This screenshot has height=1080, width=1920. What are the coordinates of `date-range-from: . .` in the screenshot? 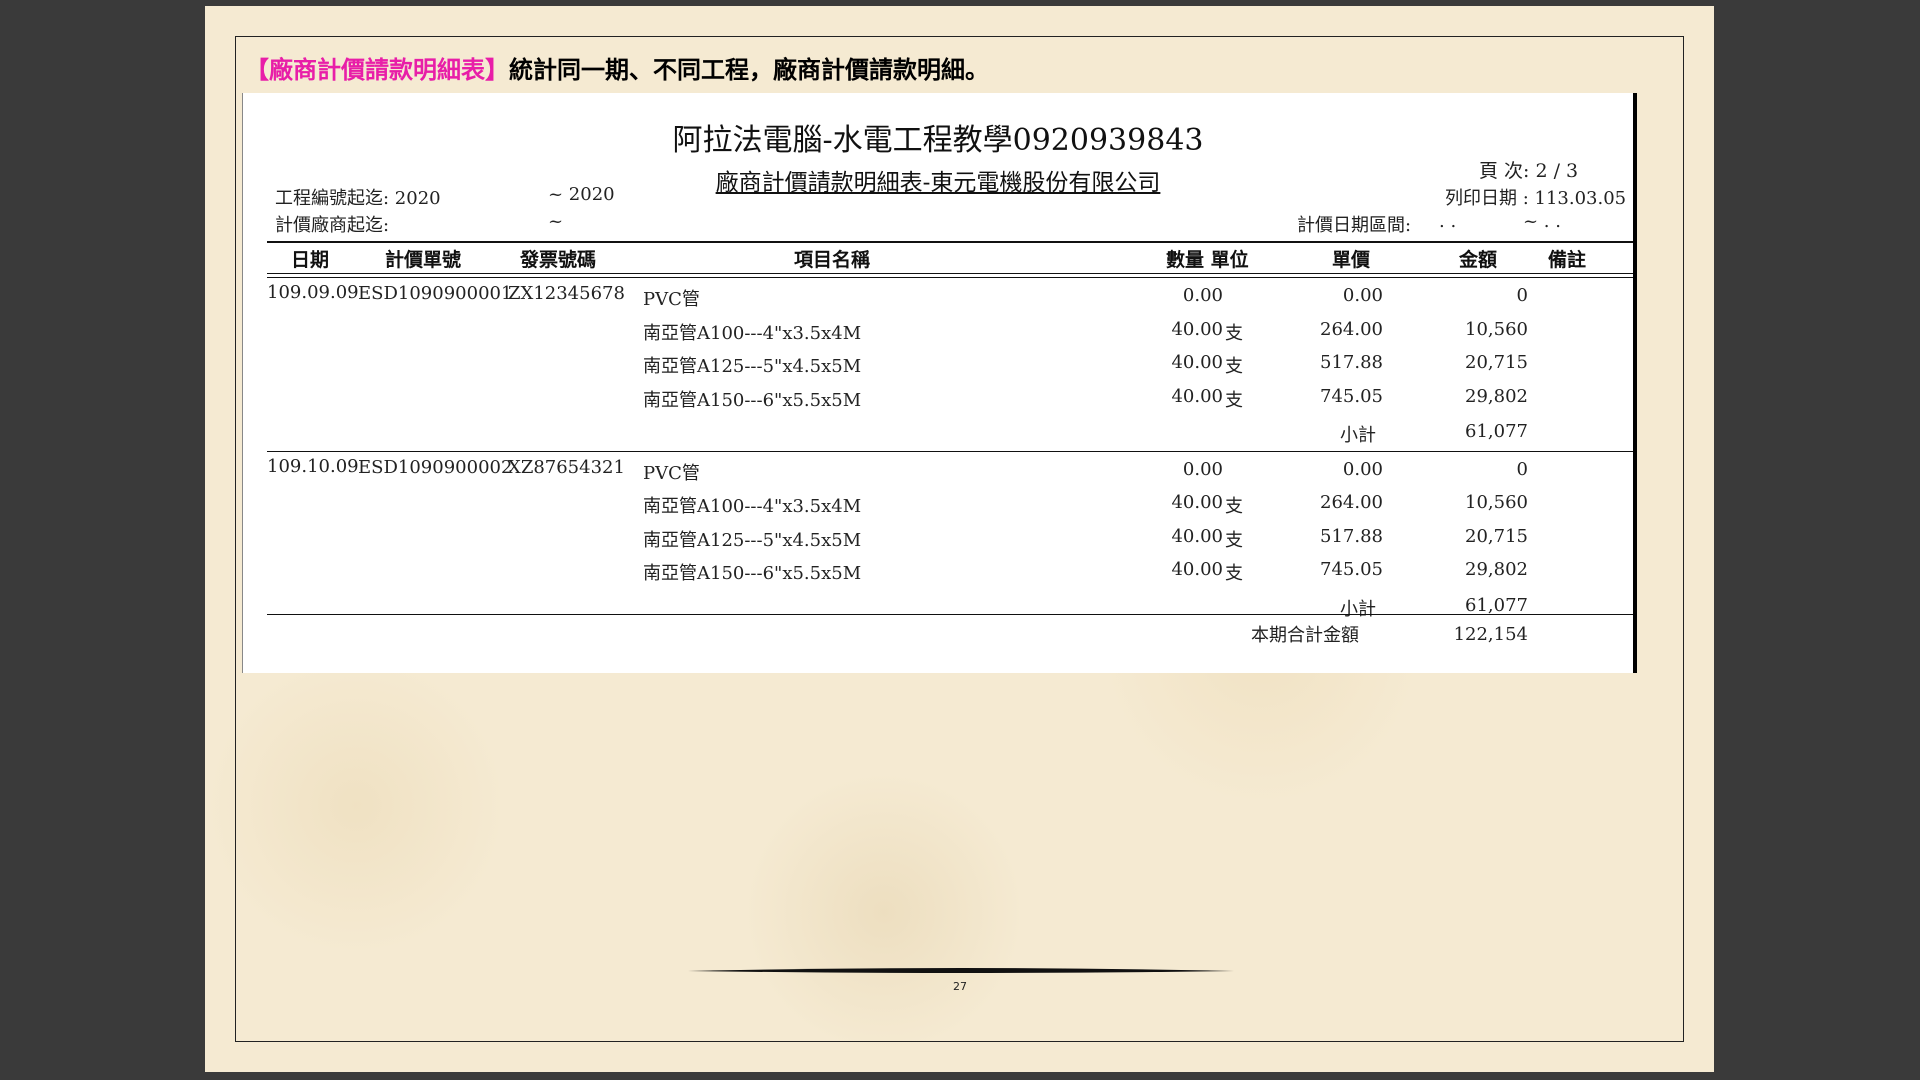 It's located at (1448, 221).